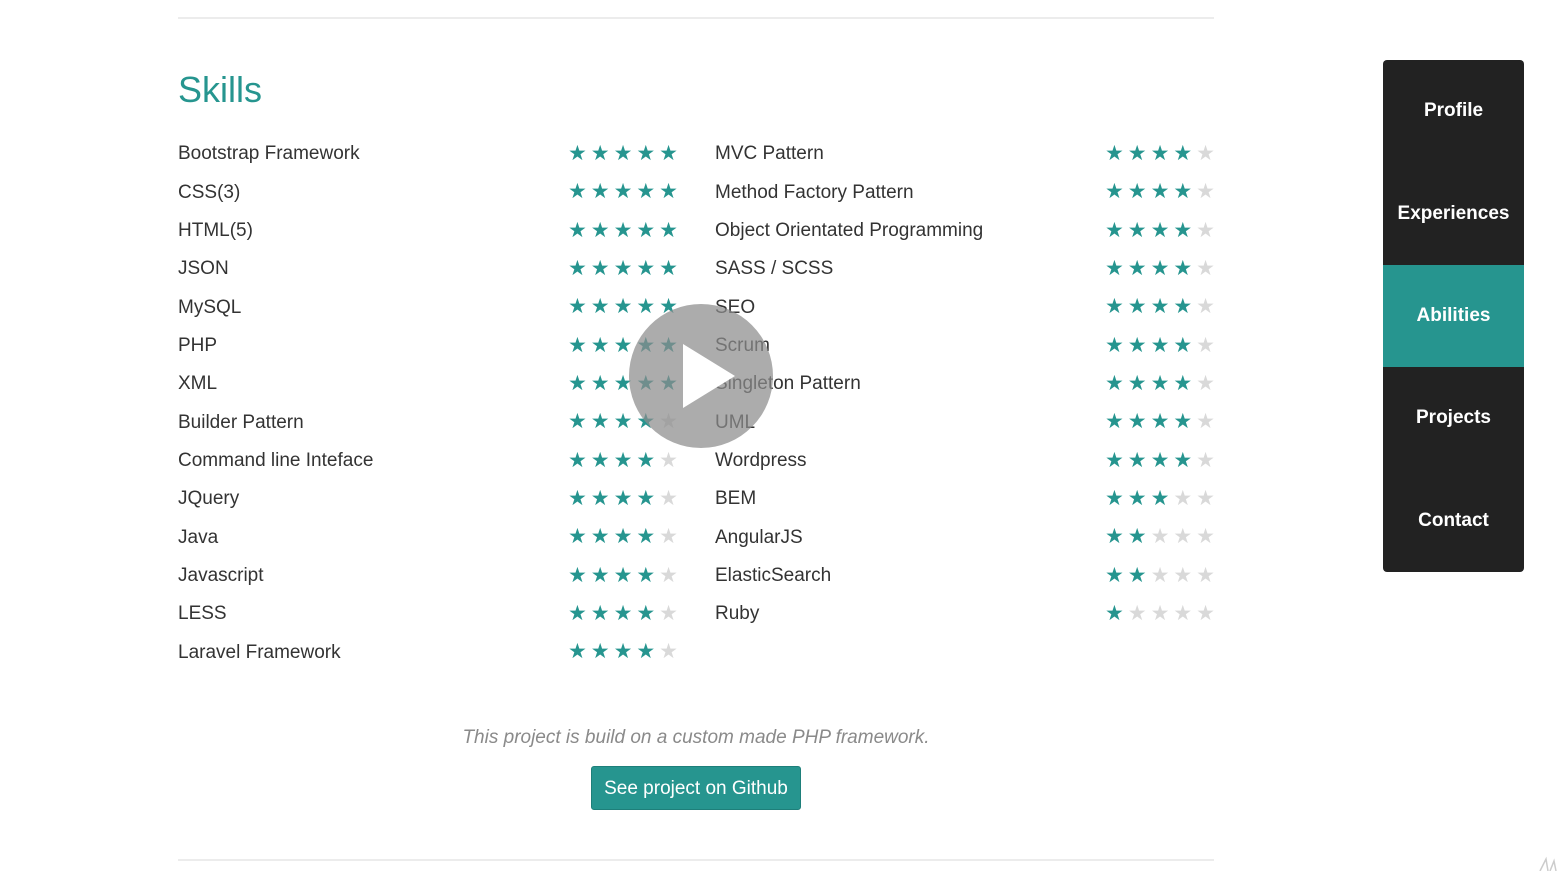  I want to click on skill-name: Java, so click(198, 537).